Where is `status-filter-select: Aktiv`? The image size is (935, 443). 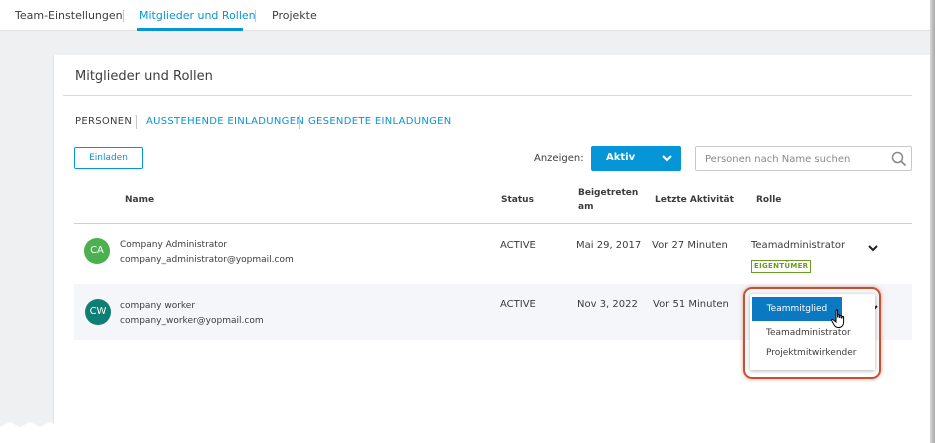
status-filter-select: Aktiv is located at coordinates (636, 158).